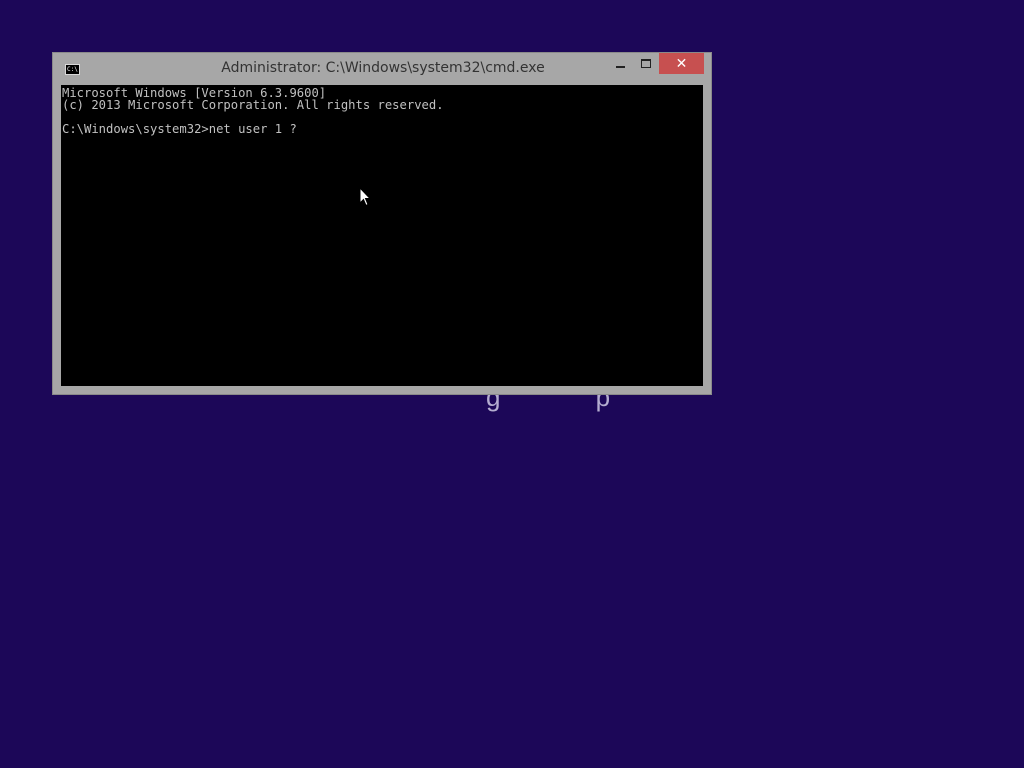 The width and height of the screenshot is (1024, 768). I want to click on maximize-button, so click(646, 63).